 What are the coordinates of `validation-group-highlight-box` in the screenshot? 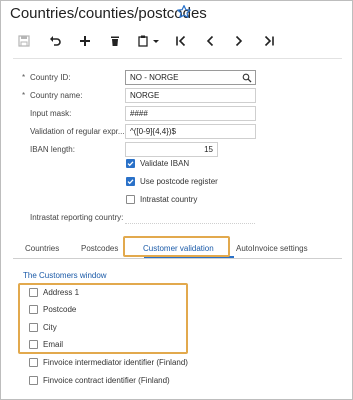 It's located at (103, 318).